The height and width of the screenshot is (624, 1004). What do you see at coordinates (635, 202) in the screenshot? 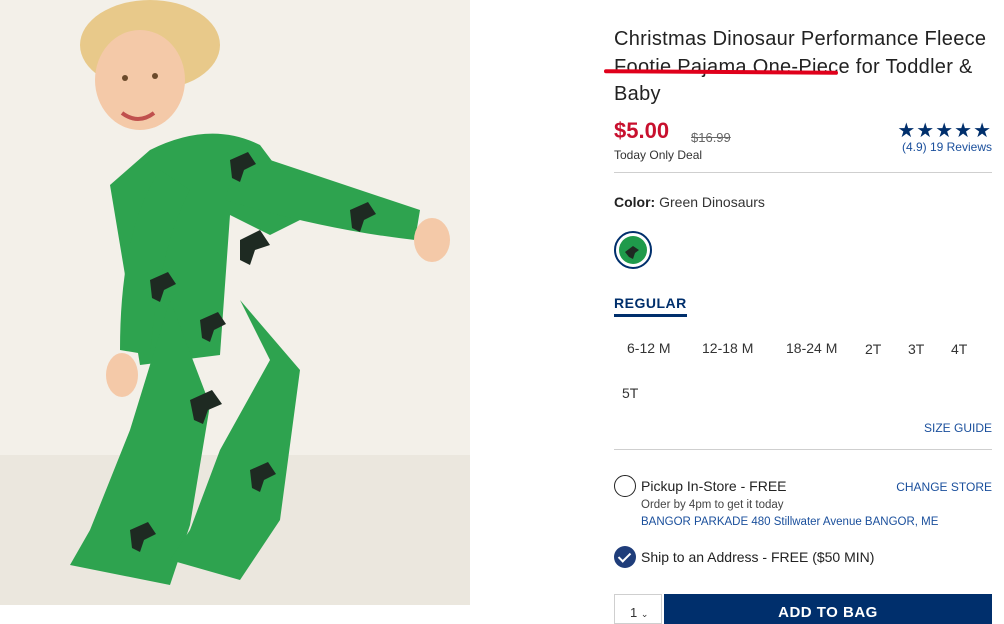
I see `color-label: Color:` at bounding box center [635, 202].